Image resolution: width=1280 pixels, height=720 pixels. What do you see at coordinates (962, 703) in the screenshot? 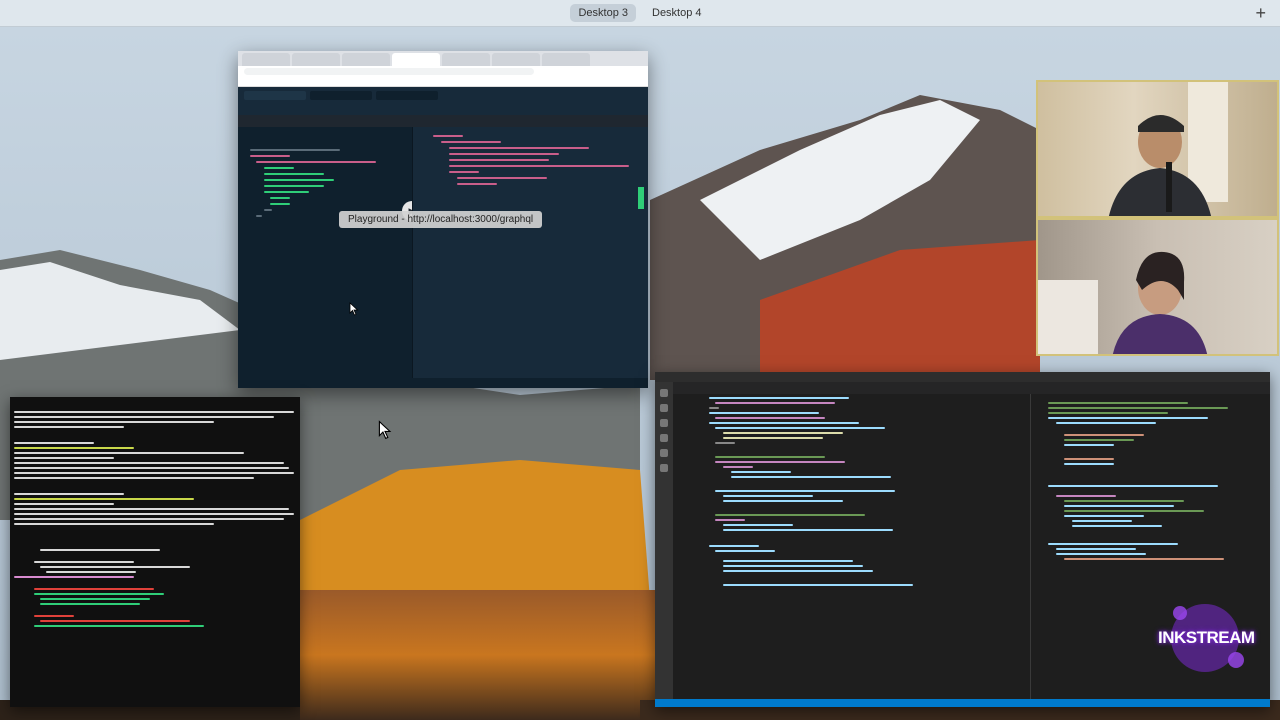
I see `editor-status-bar` at bounding box center [962, 703].